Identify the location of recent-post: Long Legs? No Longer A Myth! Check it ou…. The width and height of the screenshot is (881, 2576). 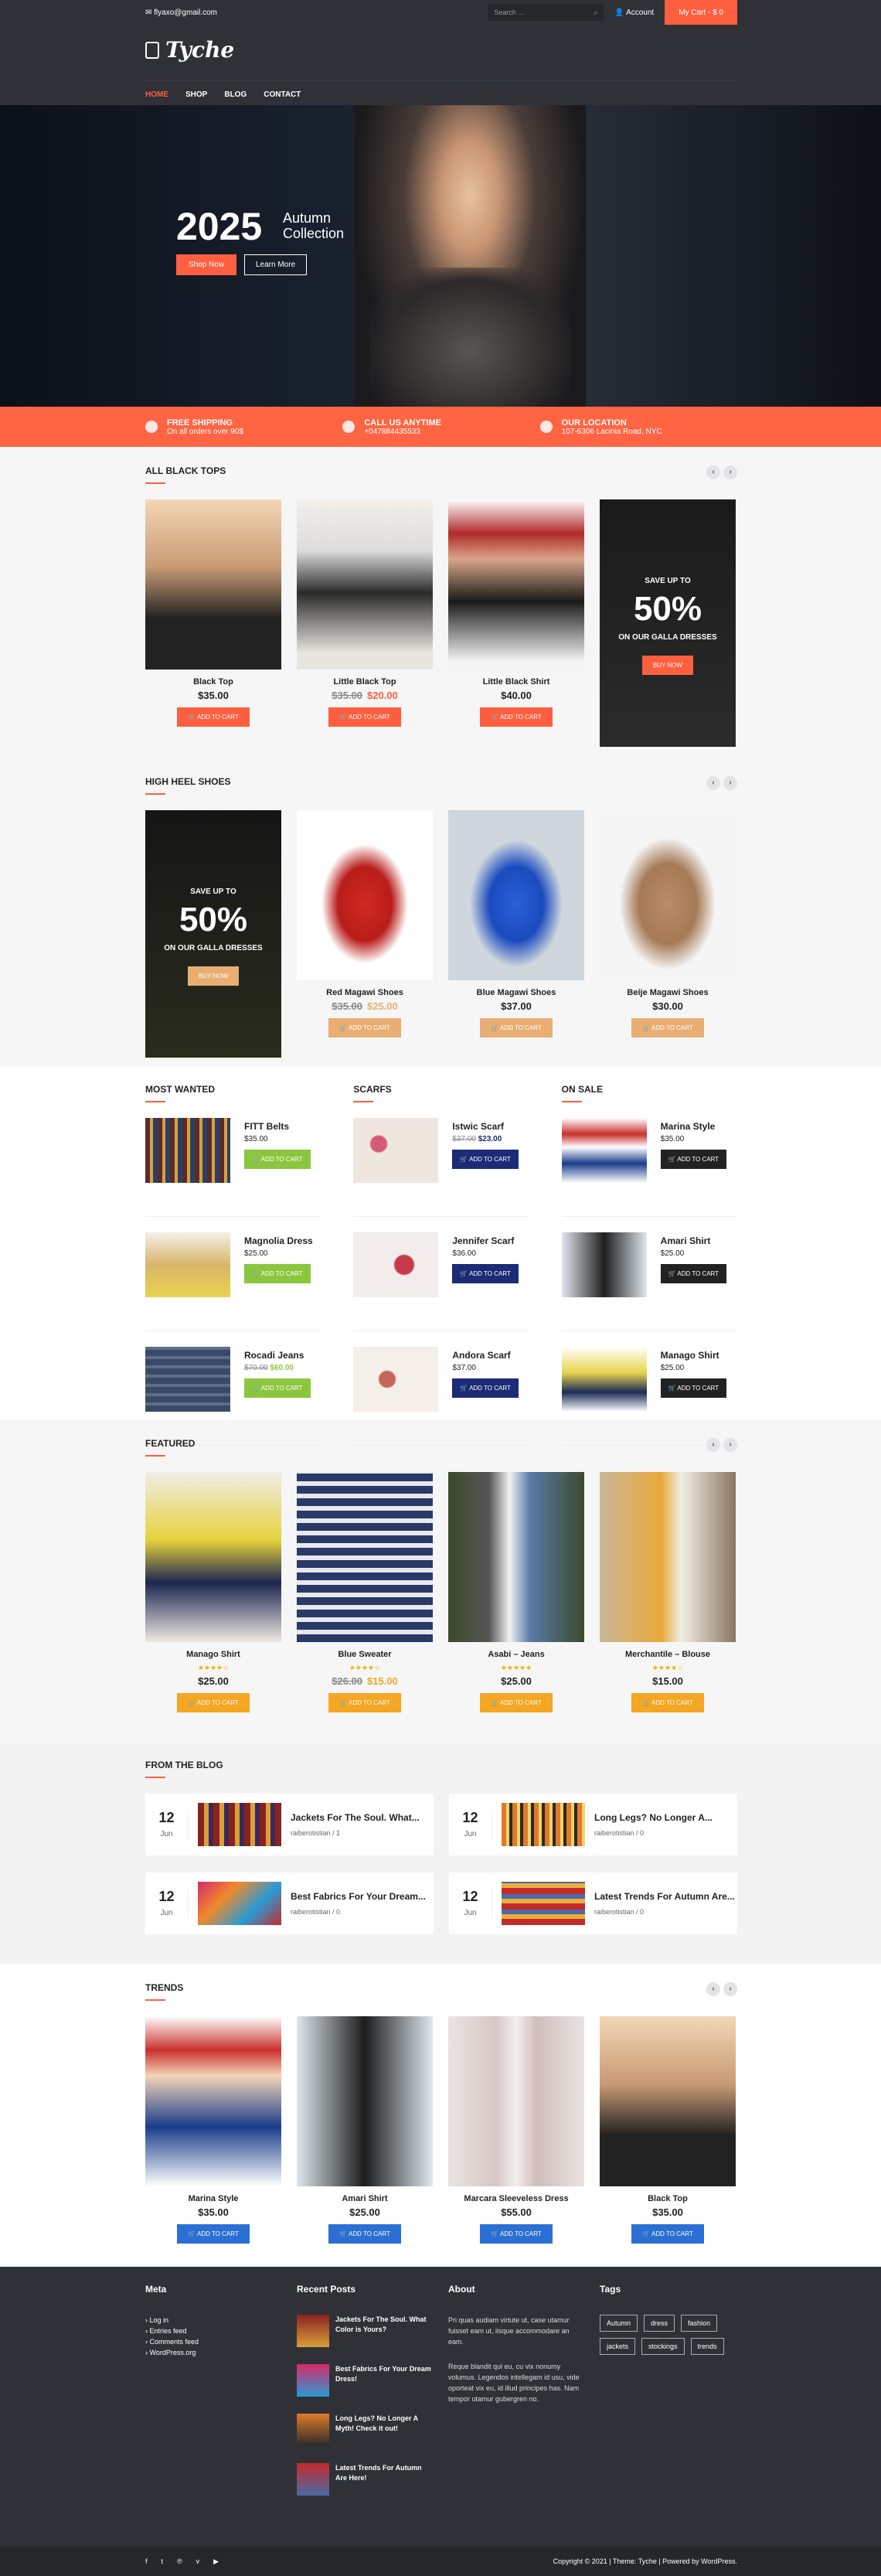
(365, 2430).